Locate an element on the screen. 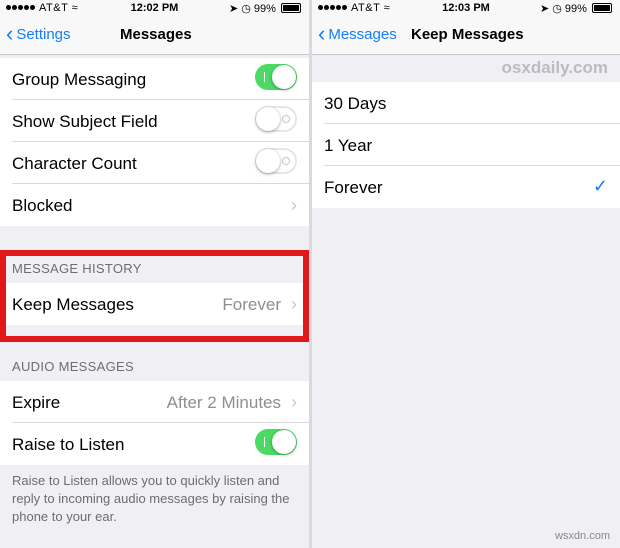 This screenshot has width=620, height=548. site-watermark: wsxdn.com is located at coordinates (582, 536).